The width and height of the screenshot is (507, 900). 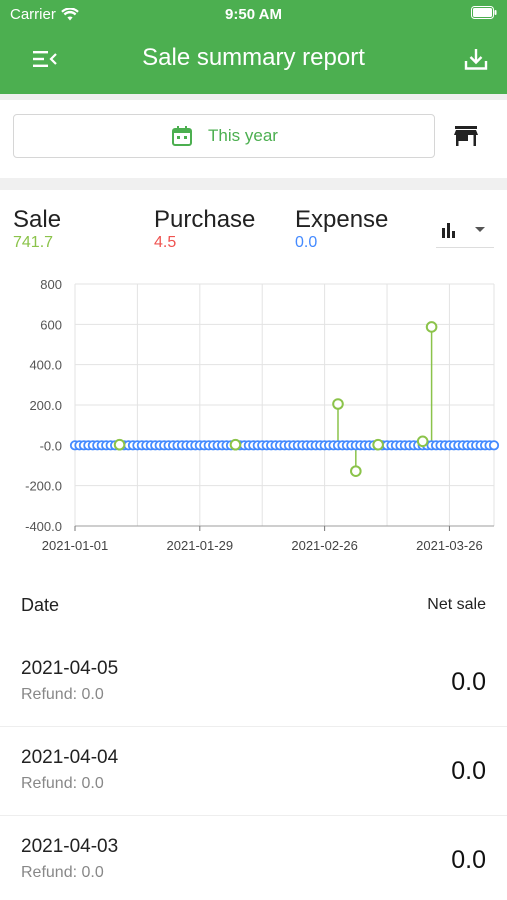 What do you see at coordinates (253, 682) in the screenshot?
I see `list-item: 2021-04-05 Refund: 0.0 0.0` at bounding box center [253, 682].